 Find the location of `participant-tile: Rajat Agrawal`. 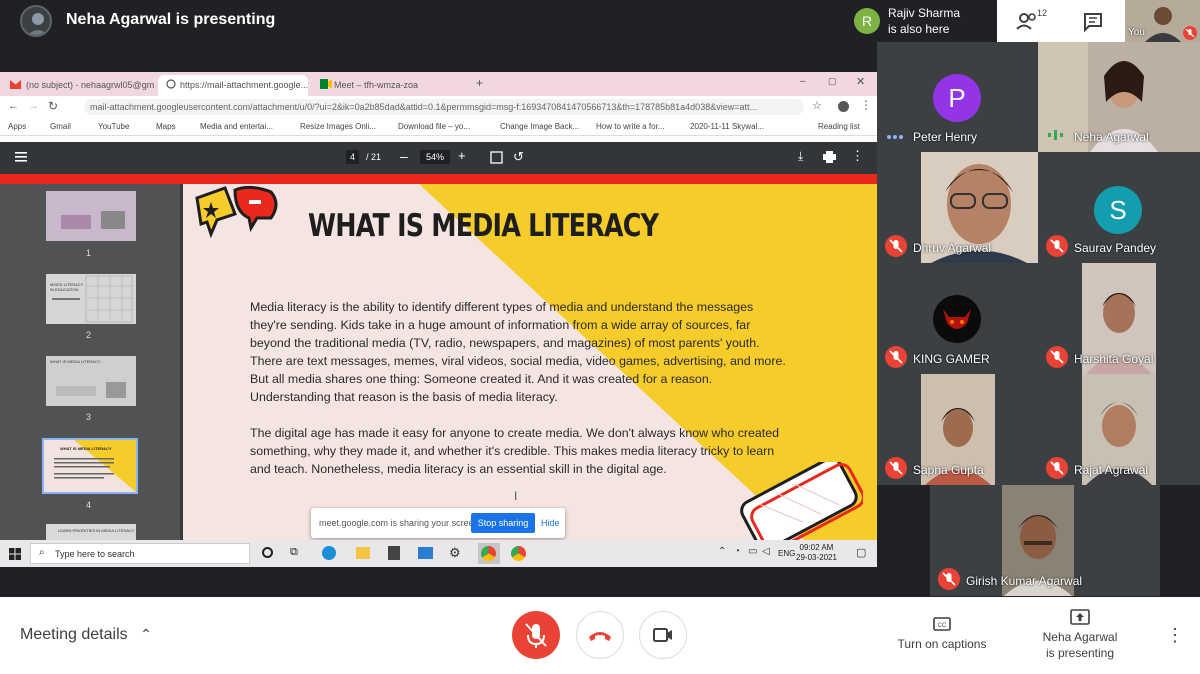

participant-tile: Rajat Agrawal is located at coordinates (1119, 429).